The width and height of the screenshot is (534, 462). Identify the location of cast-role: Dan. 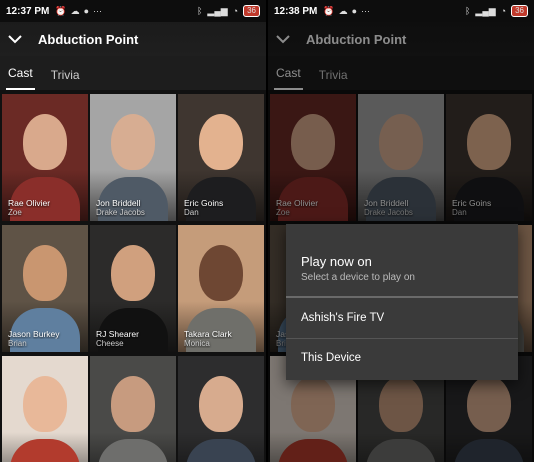
(191, 212).